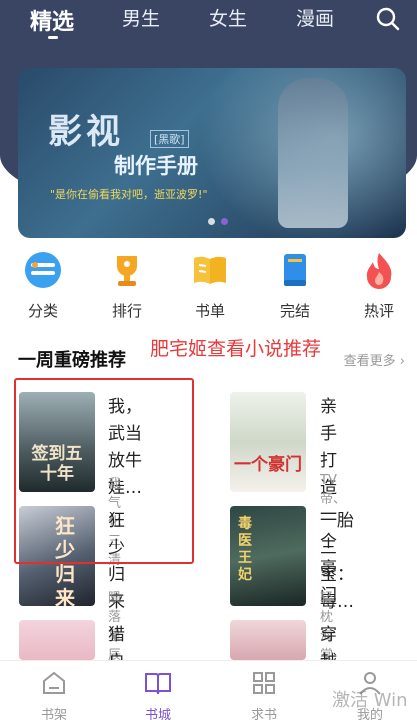 The image size is (417, 720). I want to click on category-label: 完结, so click(294, 311).